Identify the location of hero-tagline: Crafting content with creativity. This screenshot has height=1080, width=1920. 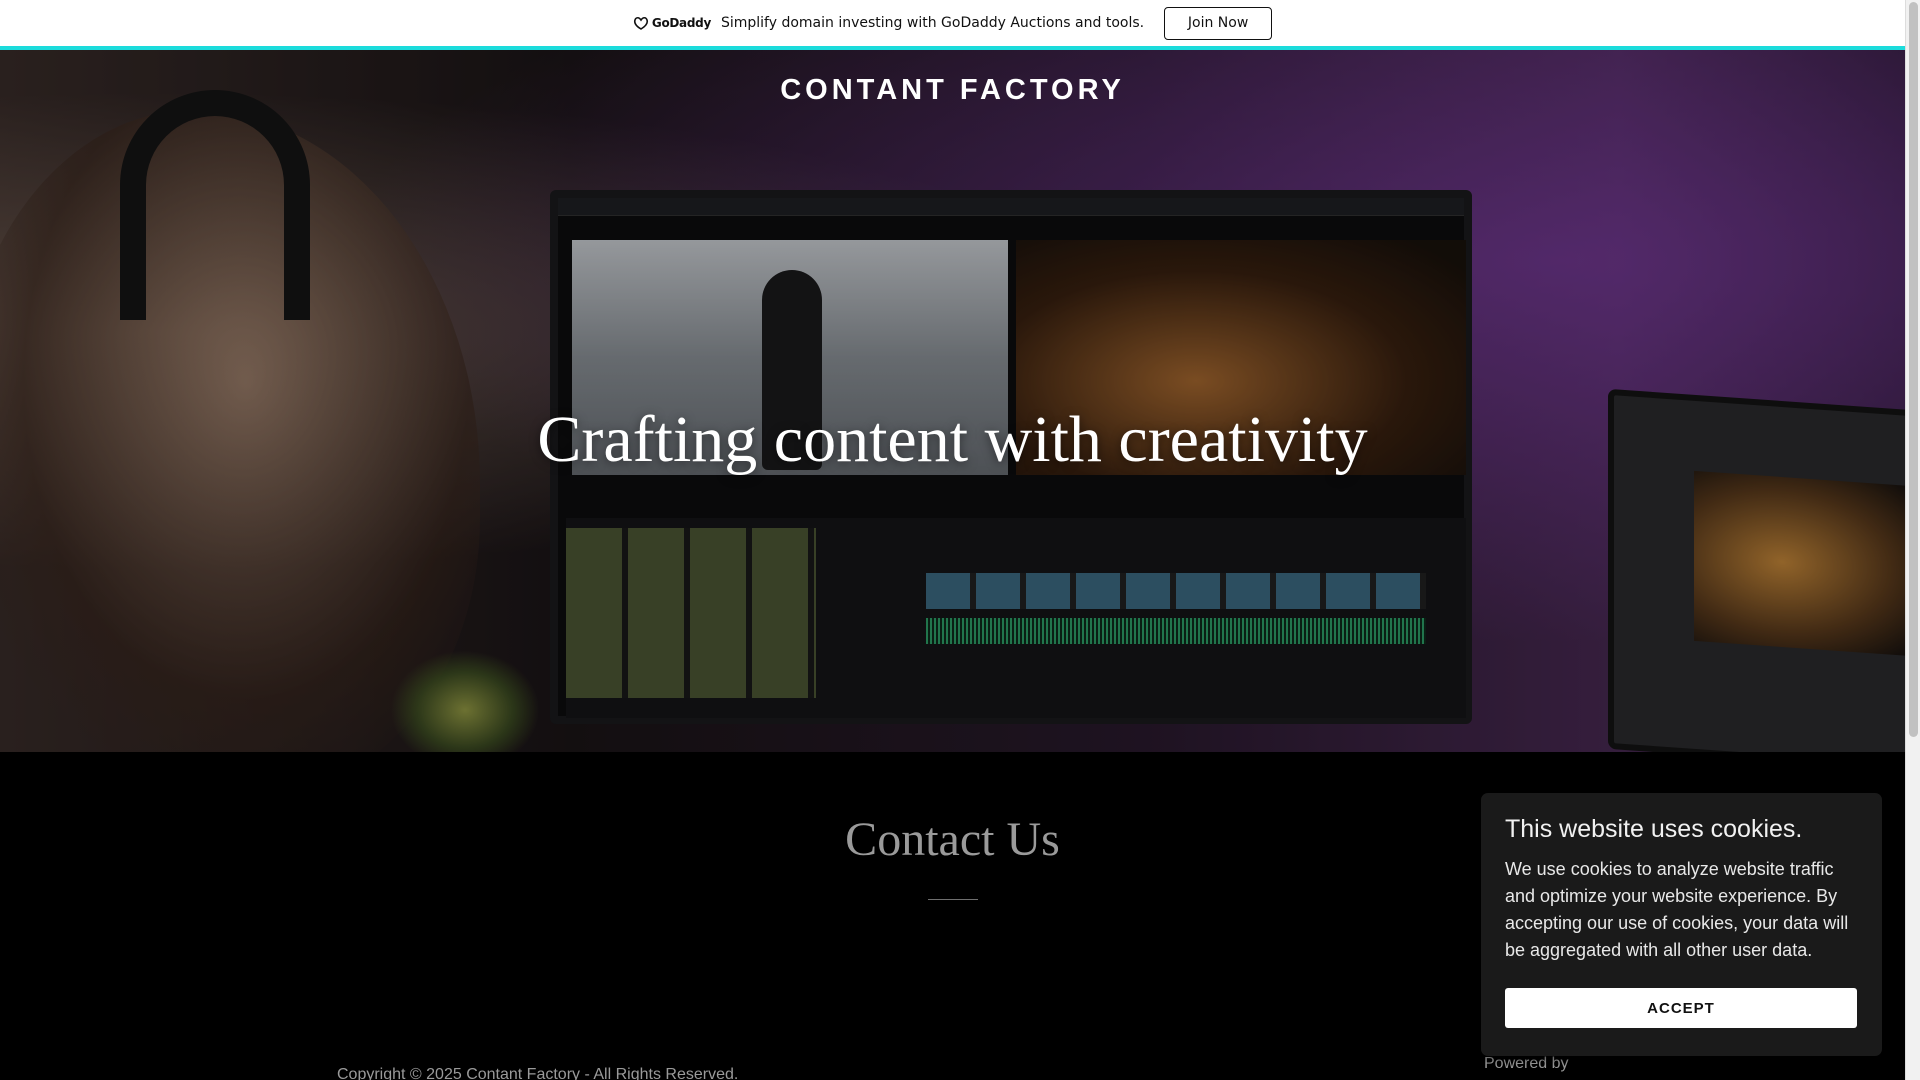
(952, 439).